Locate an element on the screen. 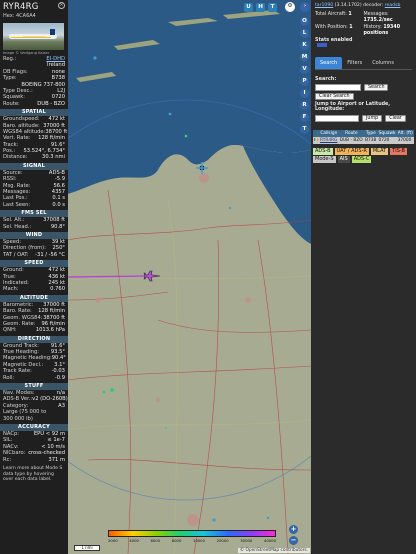 The width and height of the screenshot is (416, 554). zoom-in-button: + is located at coordinates (293, 529).